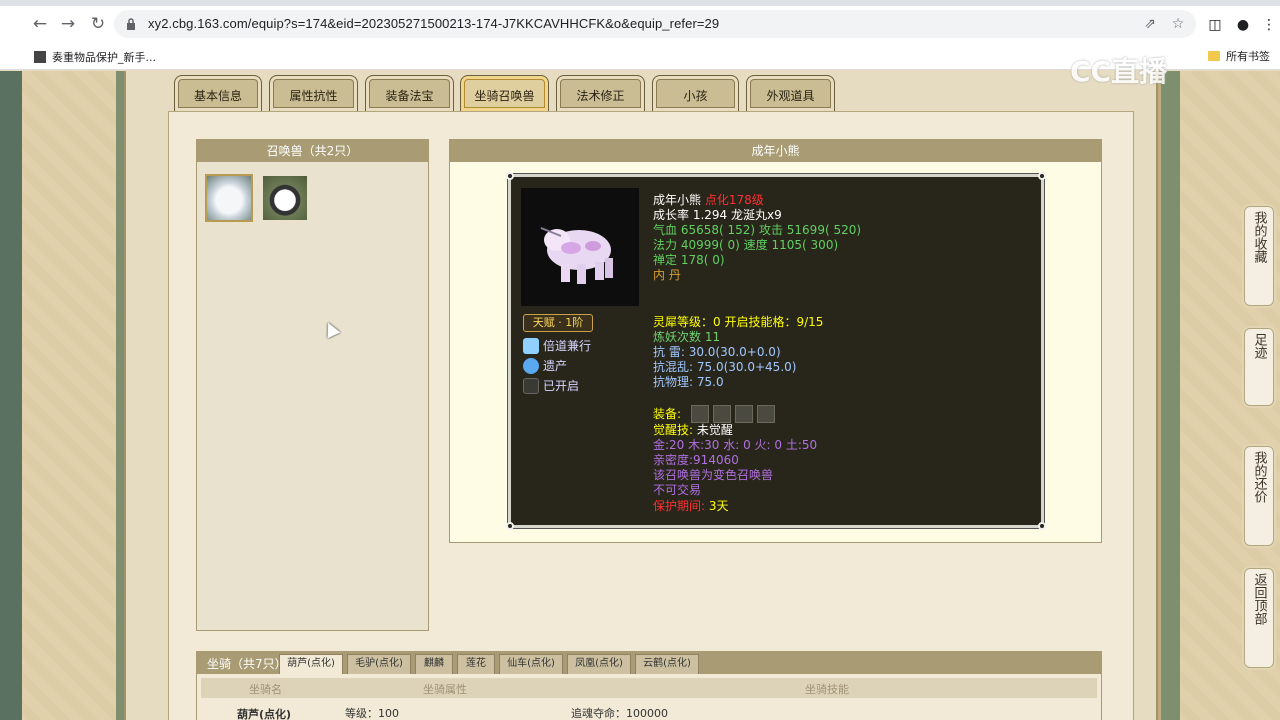 The image size is (1280, 720). I want to click on folder-icon, so click(1214, 56).